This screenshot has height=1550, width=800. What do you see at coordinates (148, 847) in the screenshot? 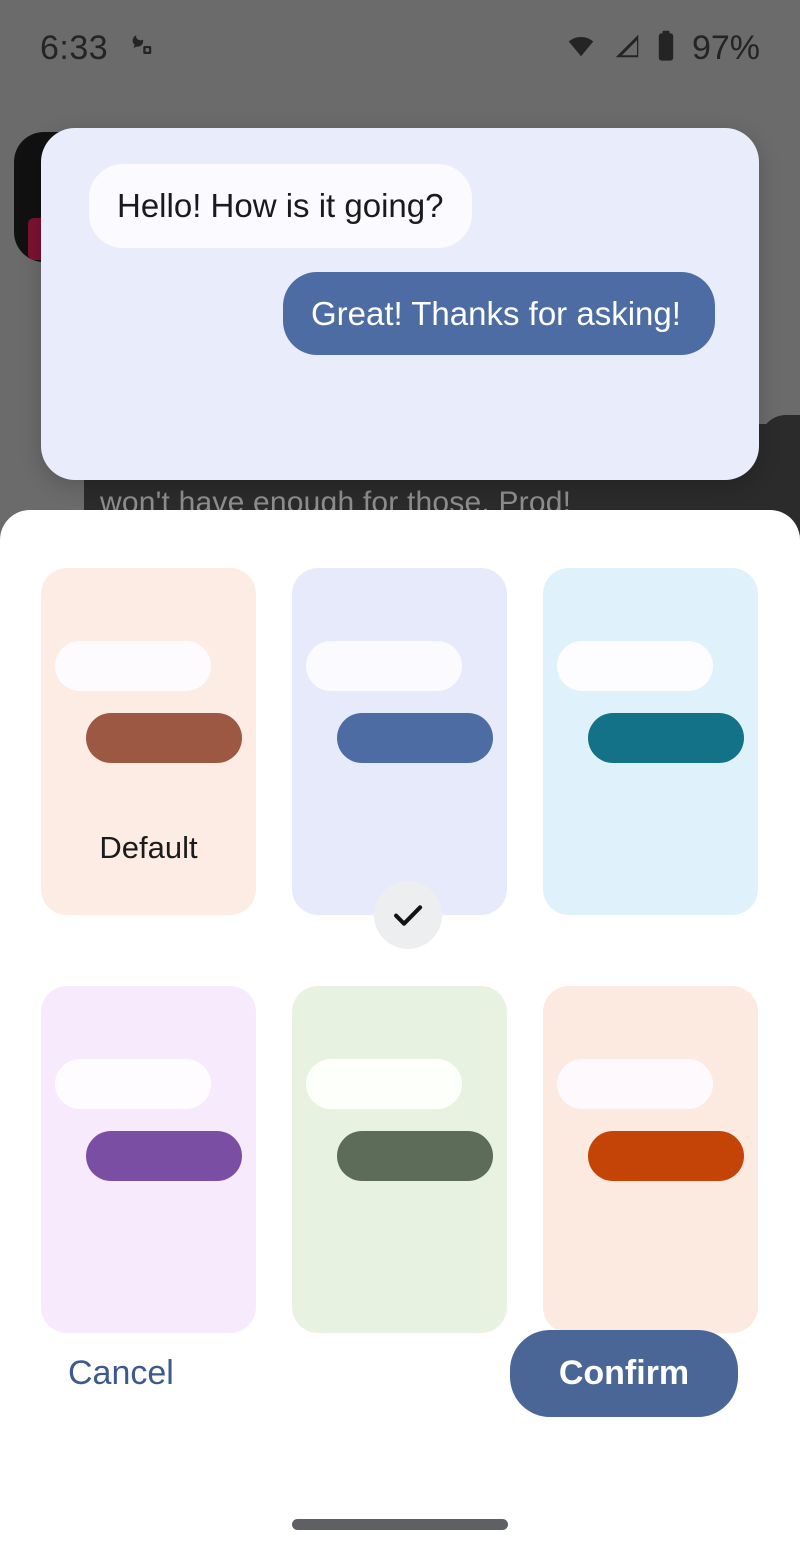
I see `theme-card-label: Default` at bounding box center [148, 847].